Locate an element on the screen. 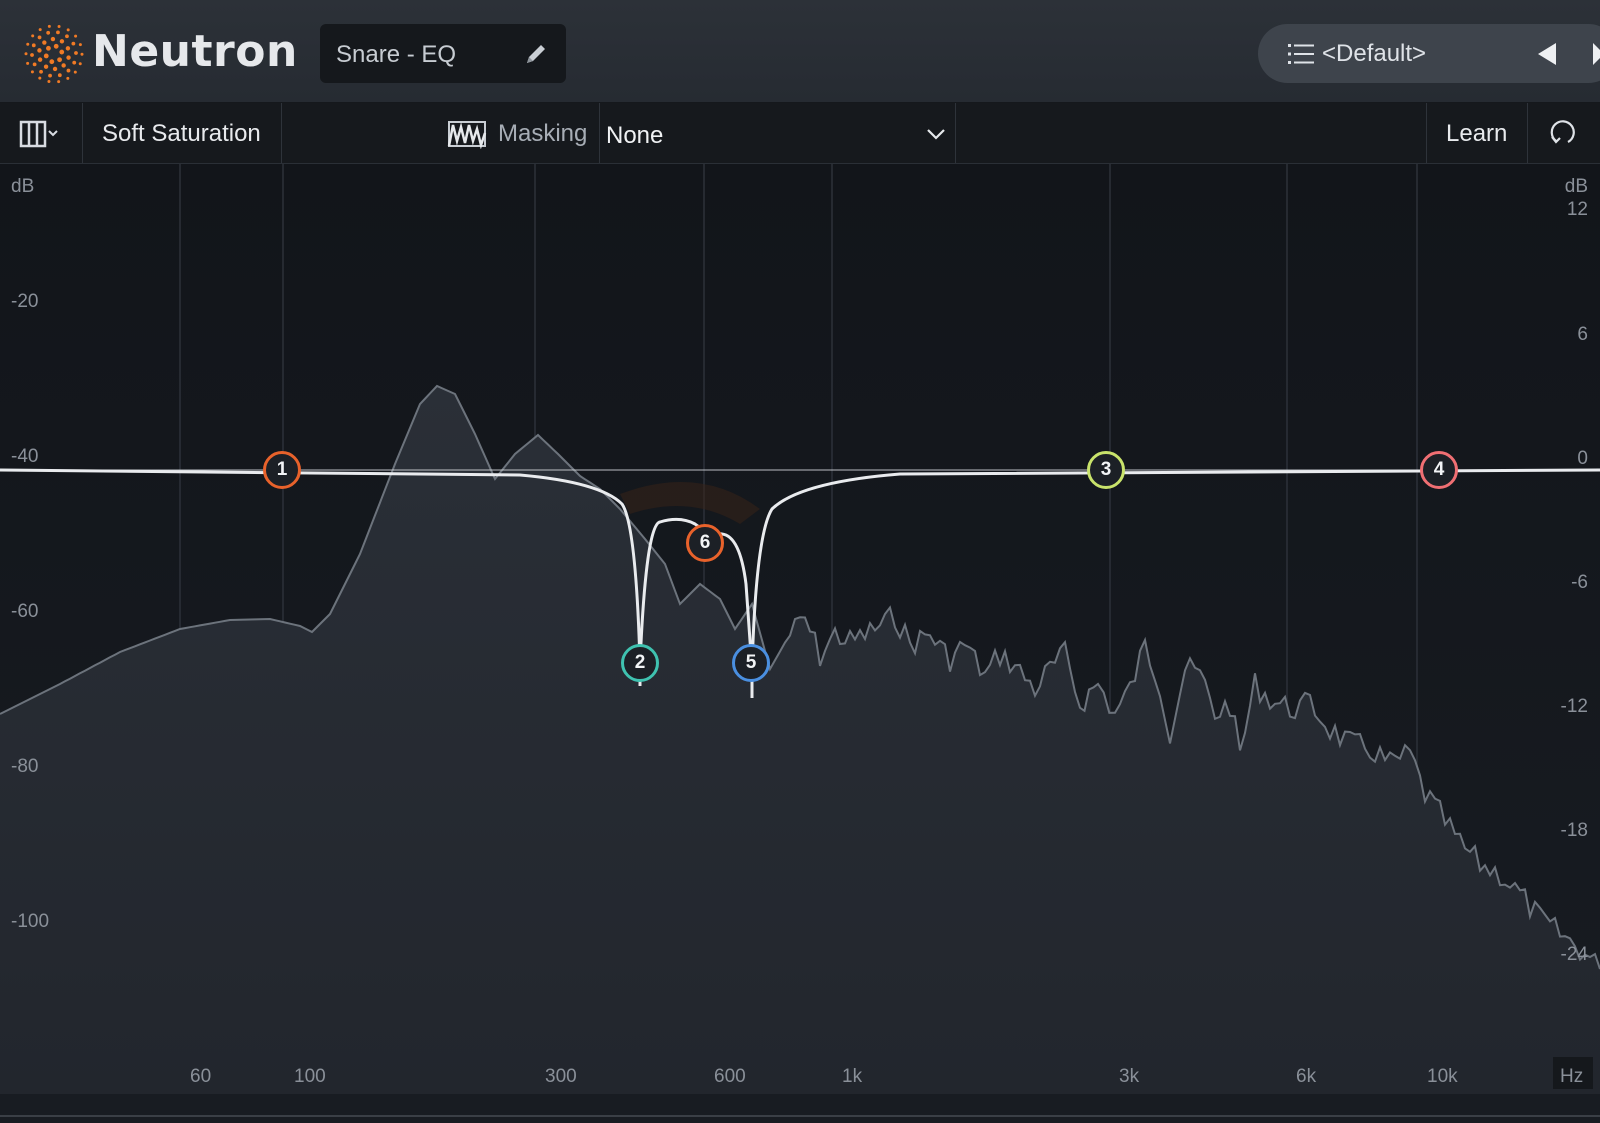 The width and height of the screenshot is (1600, 1123). prev-arrow-icon is located at coordinates (1547, 54).